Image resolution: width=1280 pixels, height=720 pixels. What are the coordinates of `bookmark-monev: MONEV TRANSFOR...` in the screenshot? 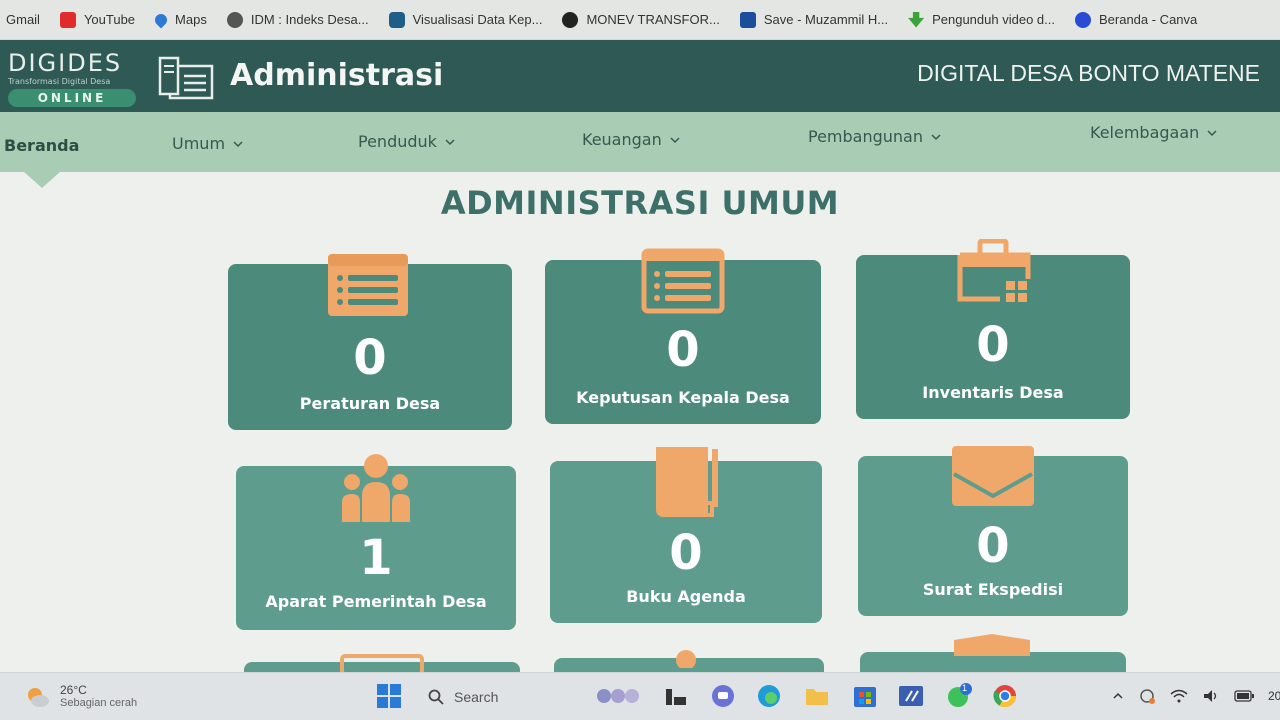 It's located at (641, 19).